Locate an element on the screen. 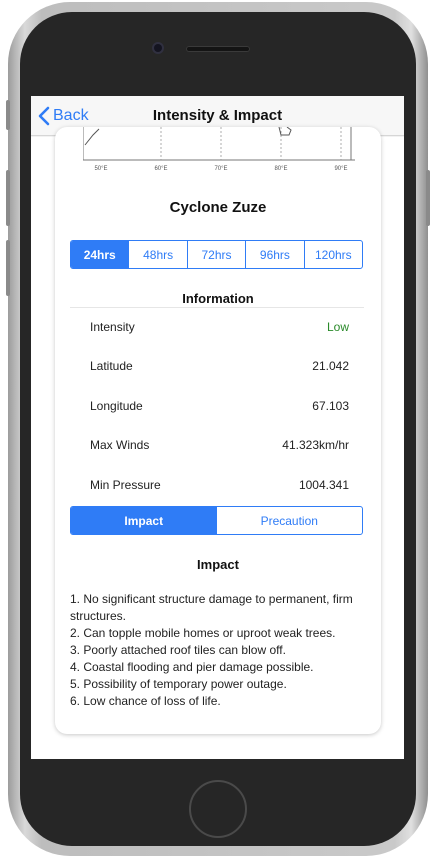 This screenshot has height=858, width=434. info-label: Min Pressure is located at coordinates (125, 485).